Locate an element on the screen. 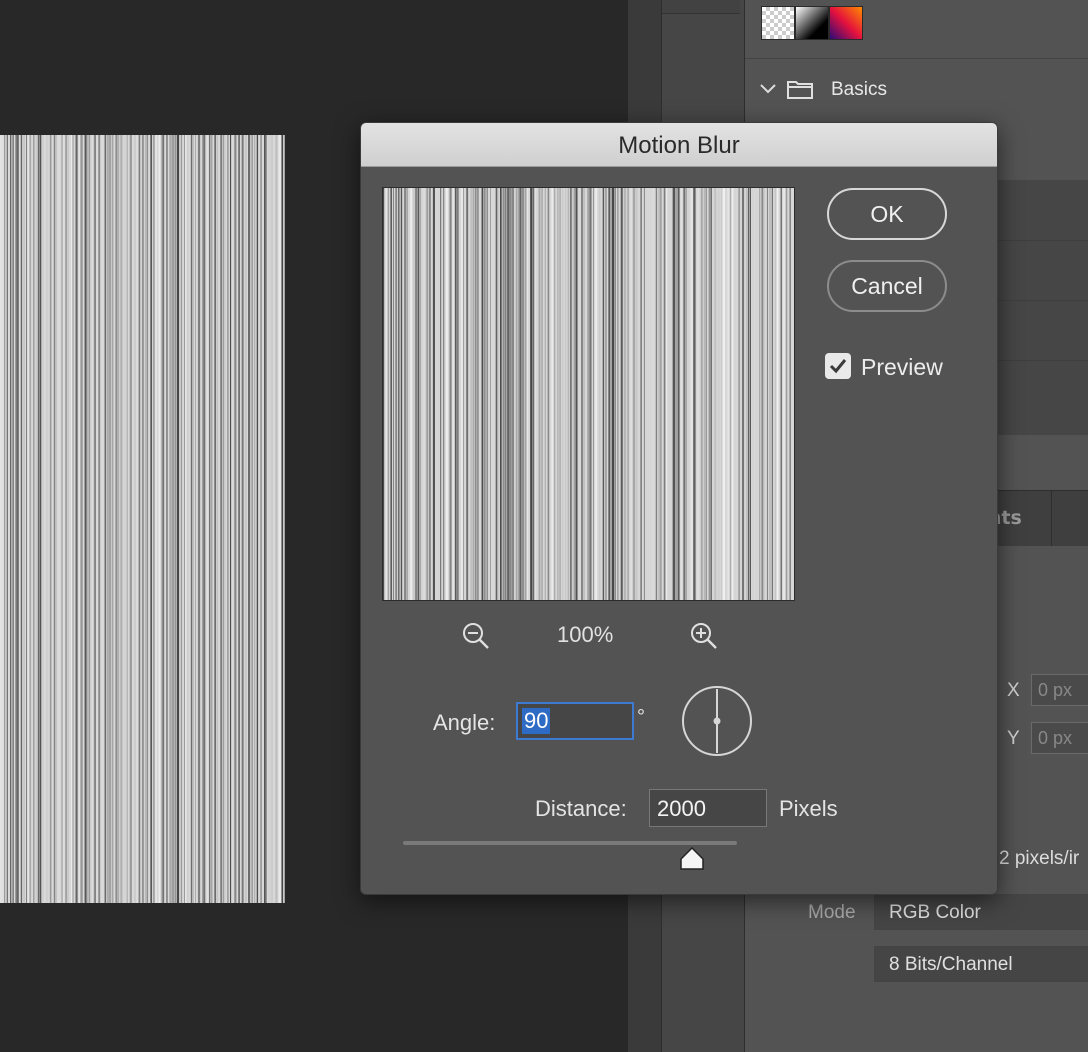 The width and height of the screenshot is (1088, 1052). angle-input: 90 is located at coordinates (575, 721).